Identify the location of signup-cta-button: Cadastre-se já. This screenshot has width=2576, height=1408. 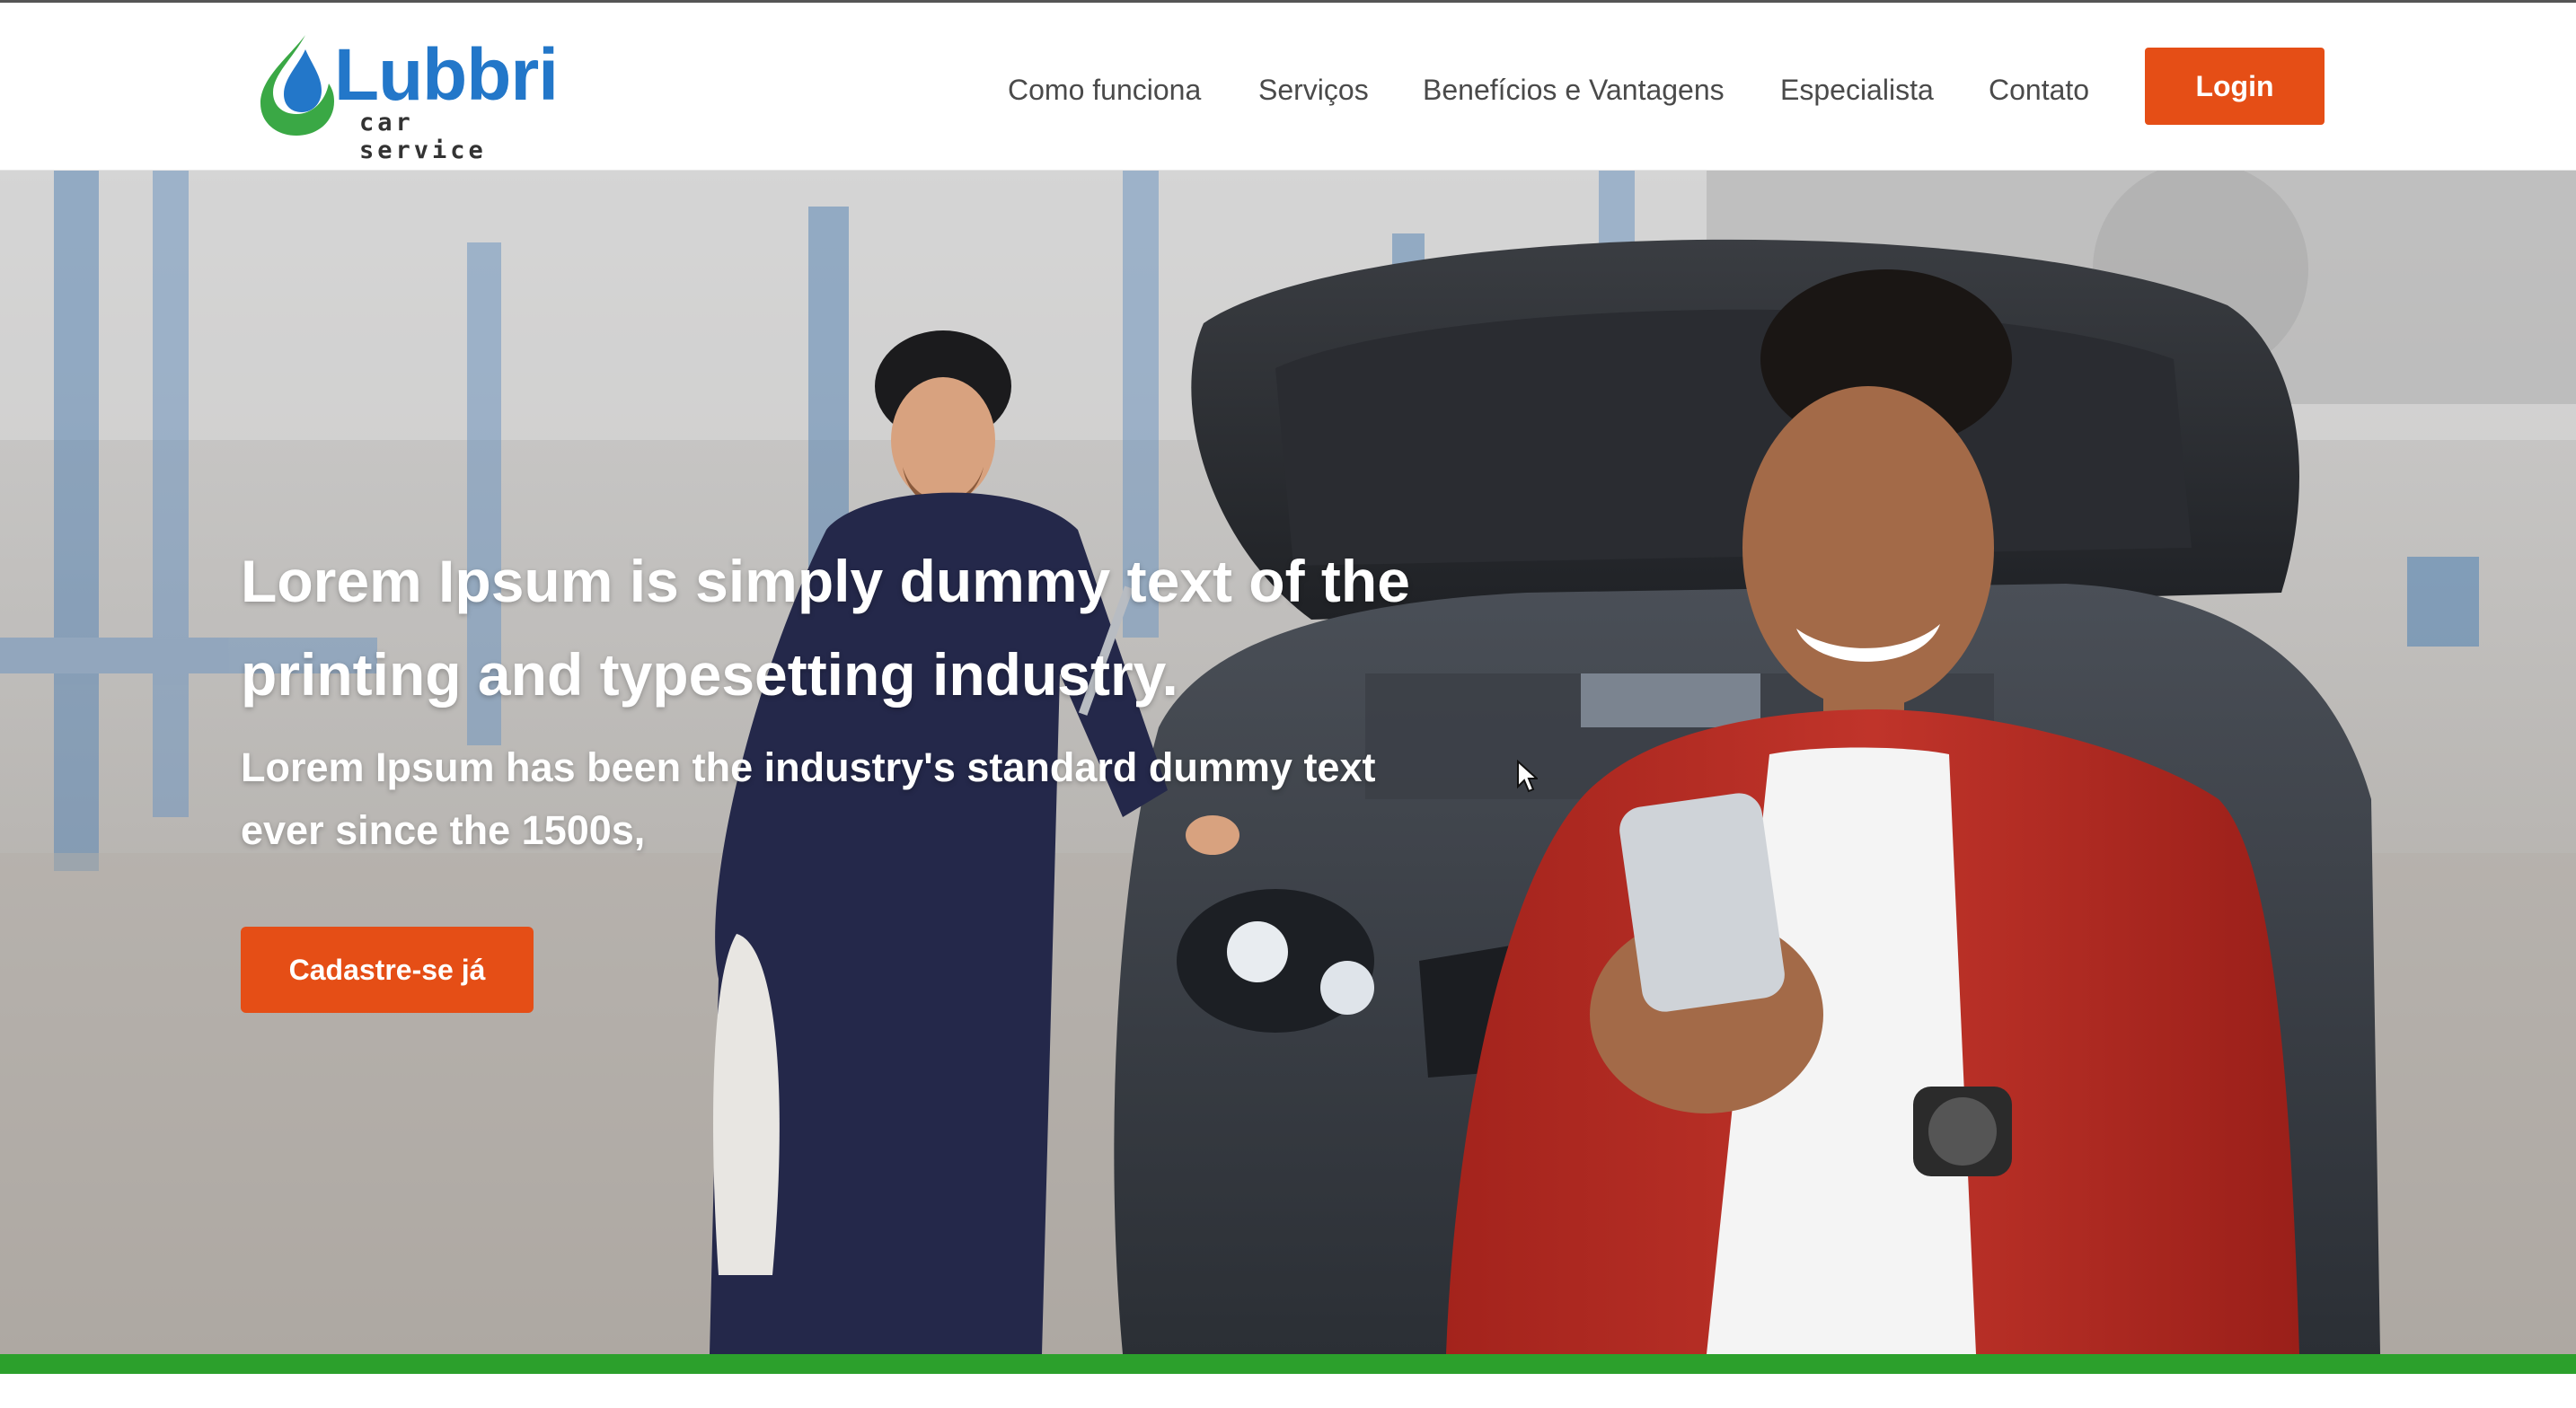
(387, 970).